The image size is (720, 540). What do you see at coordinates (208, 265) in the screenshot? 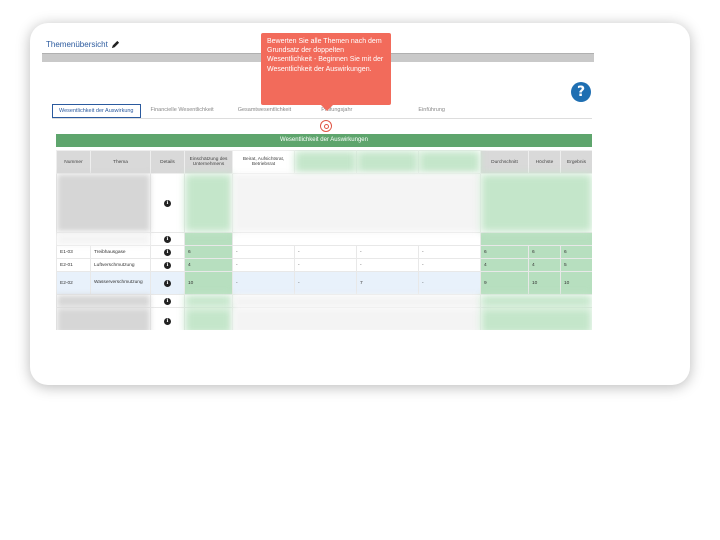
I see `score-cell: 4` at bounding box center [208, 265].